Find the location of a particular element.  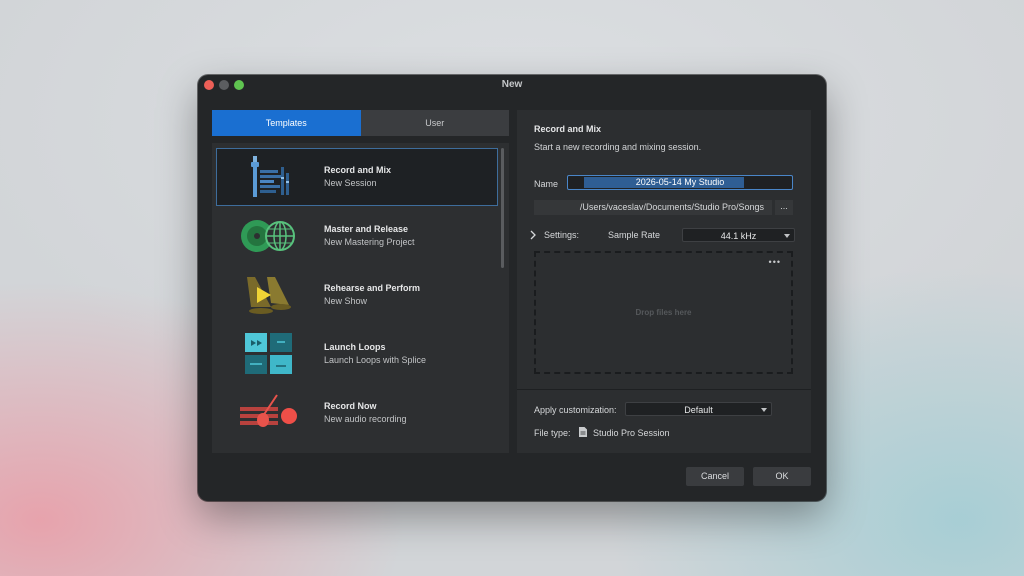

template-item-record-now: Record Now New audio recording is located at coordinates (357, 413).